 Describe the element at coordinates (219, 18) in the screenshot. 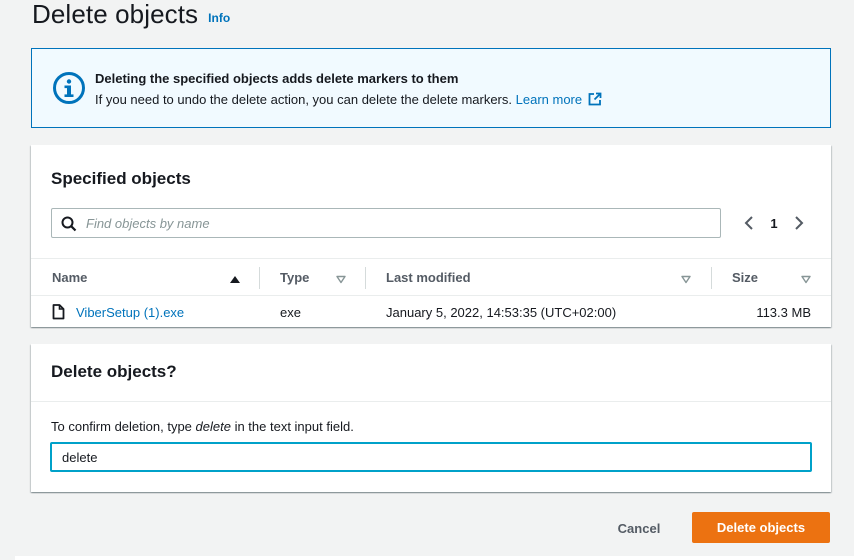

I see `info-link: Info` at that location.